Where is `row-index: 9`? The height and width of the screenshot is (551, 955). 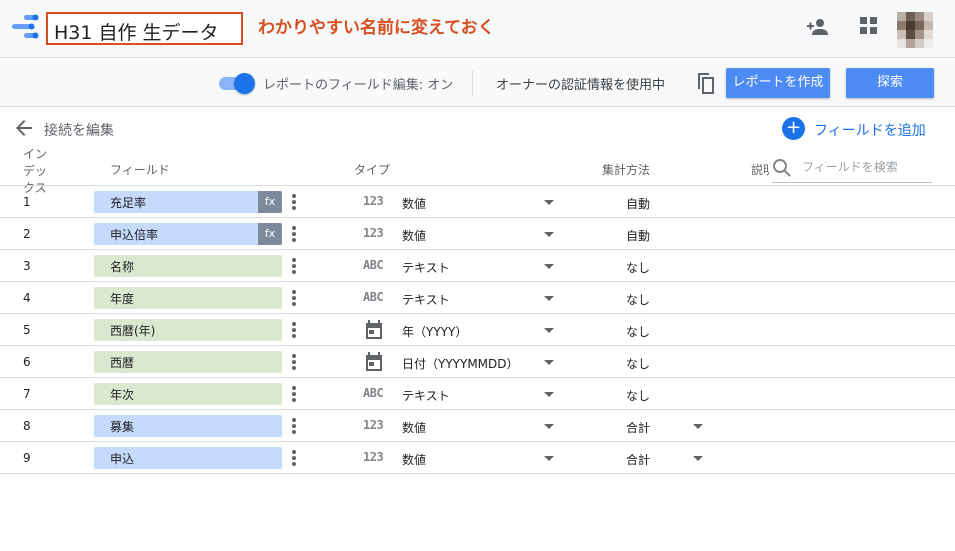 row-index: 9 is located at coordinates (27, 458).